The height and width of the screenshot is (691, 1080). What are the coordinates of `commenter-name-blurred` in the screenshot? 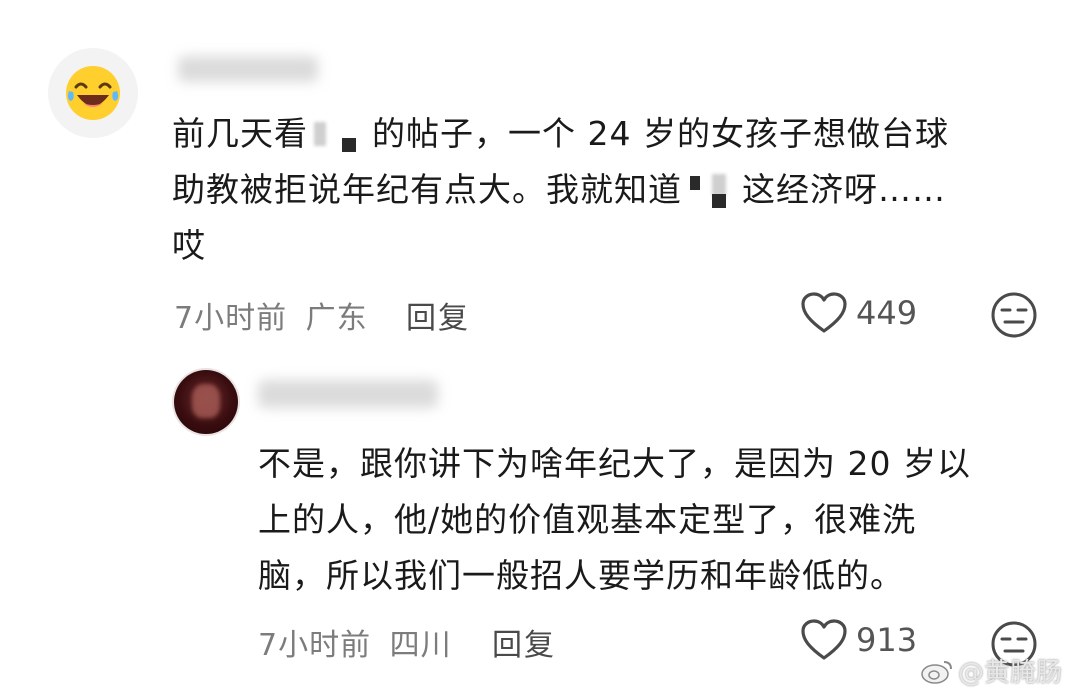 It's located at (248, 69).